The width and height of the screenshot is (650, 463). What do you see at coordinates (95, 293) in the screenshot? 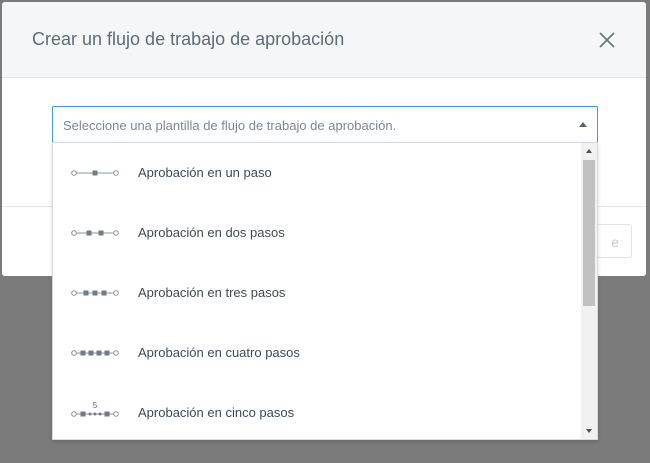
I see `three-step-workflow-icon` at bounding box center [95, 293].